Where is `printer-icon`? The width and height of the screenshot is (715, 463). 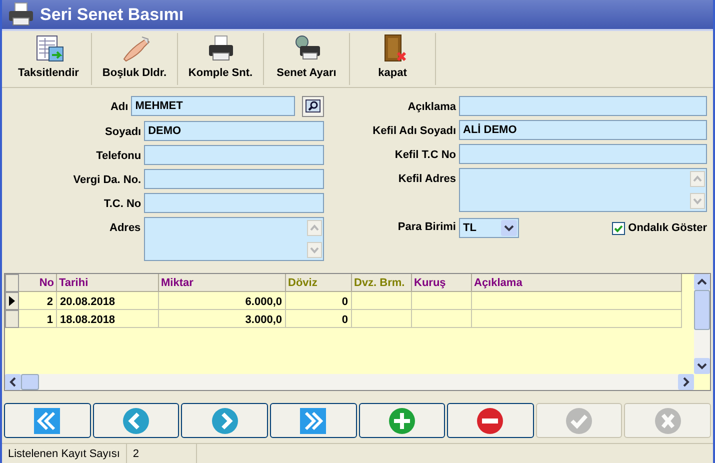 printer-icon is located at coordinates (21, 14).